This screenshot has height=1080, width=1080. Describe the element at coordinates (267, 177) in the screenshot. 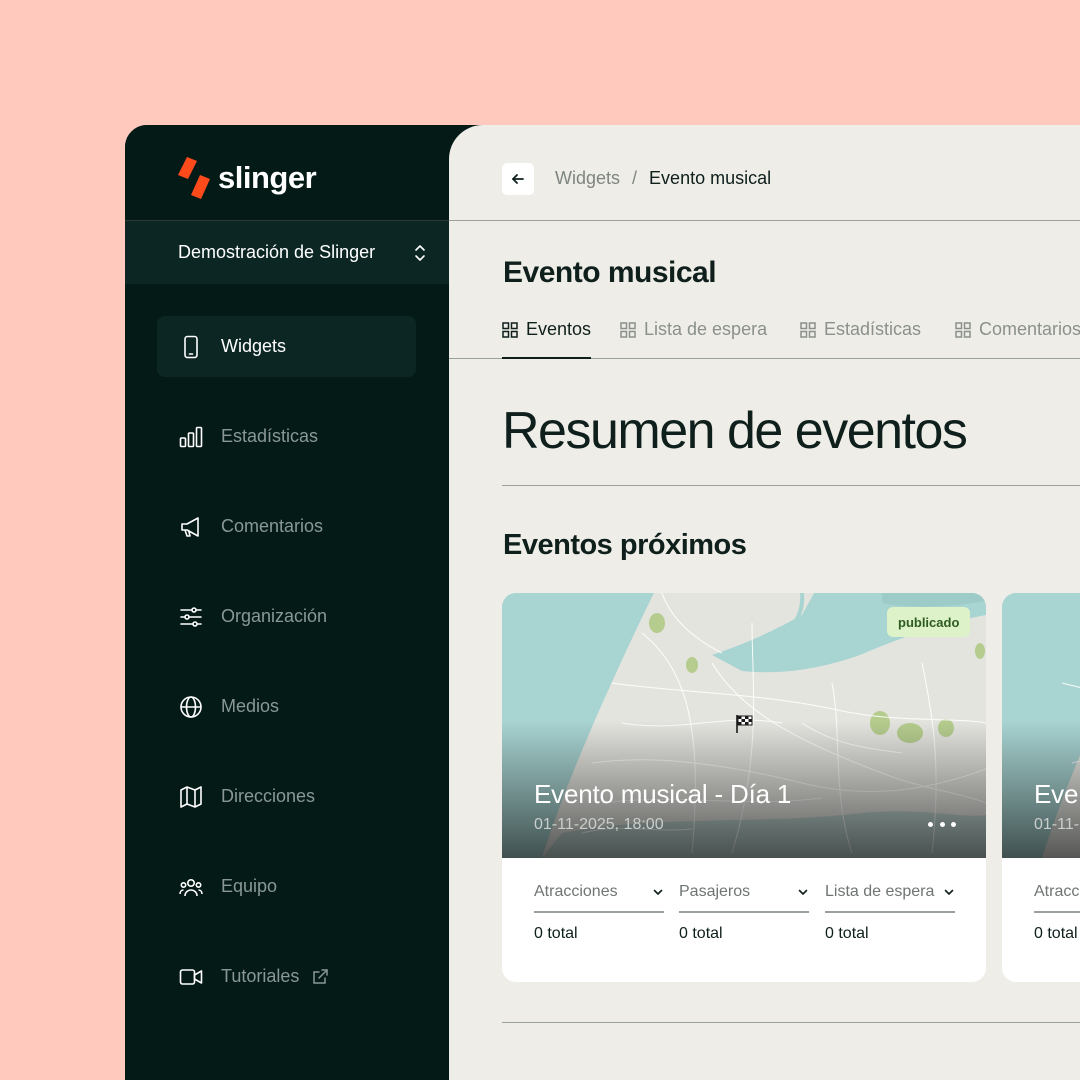

I see `brand-name: slinger` at that location.